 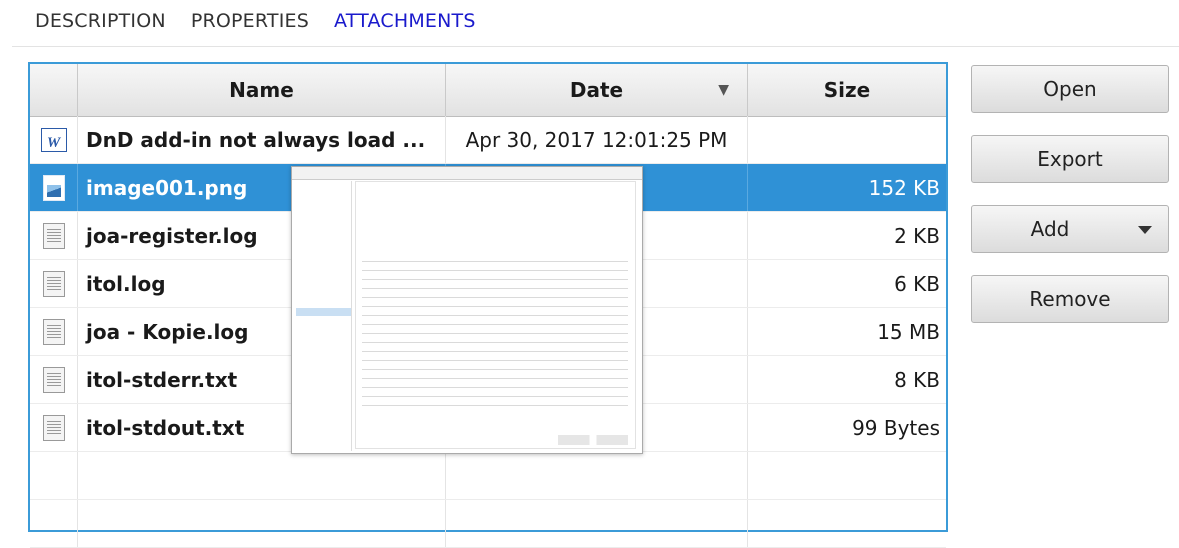 What do you see at coordinates (904, 187) in the screenshot?
I see `file-size: 152 KB` at bounding box center [904, 187].